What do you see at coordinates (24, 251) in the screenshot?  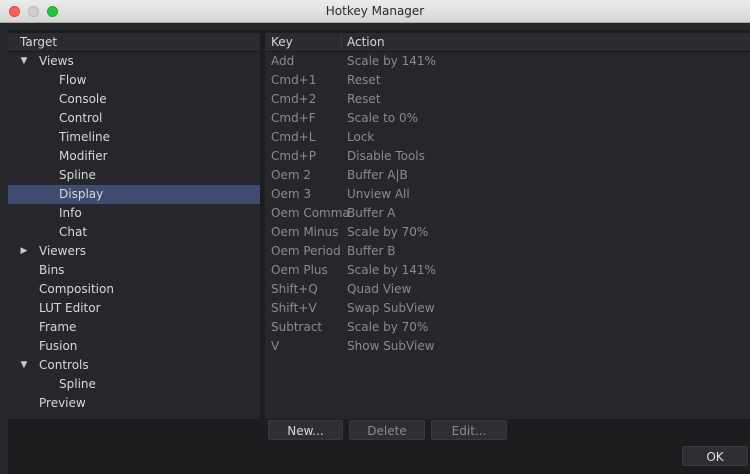 I see `collapse-arrow-icon: ▶` at bounding box center [24, 251].